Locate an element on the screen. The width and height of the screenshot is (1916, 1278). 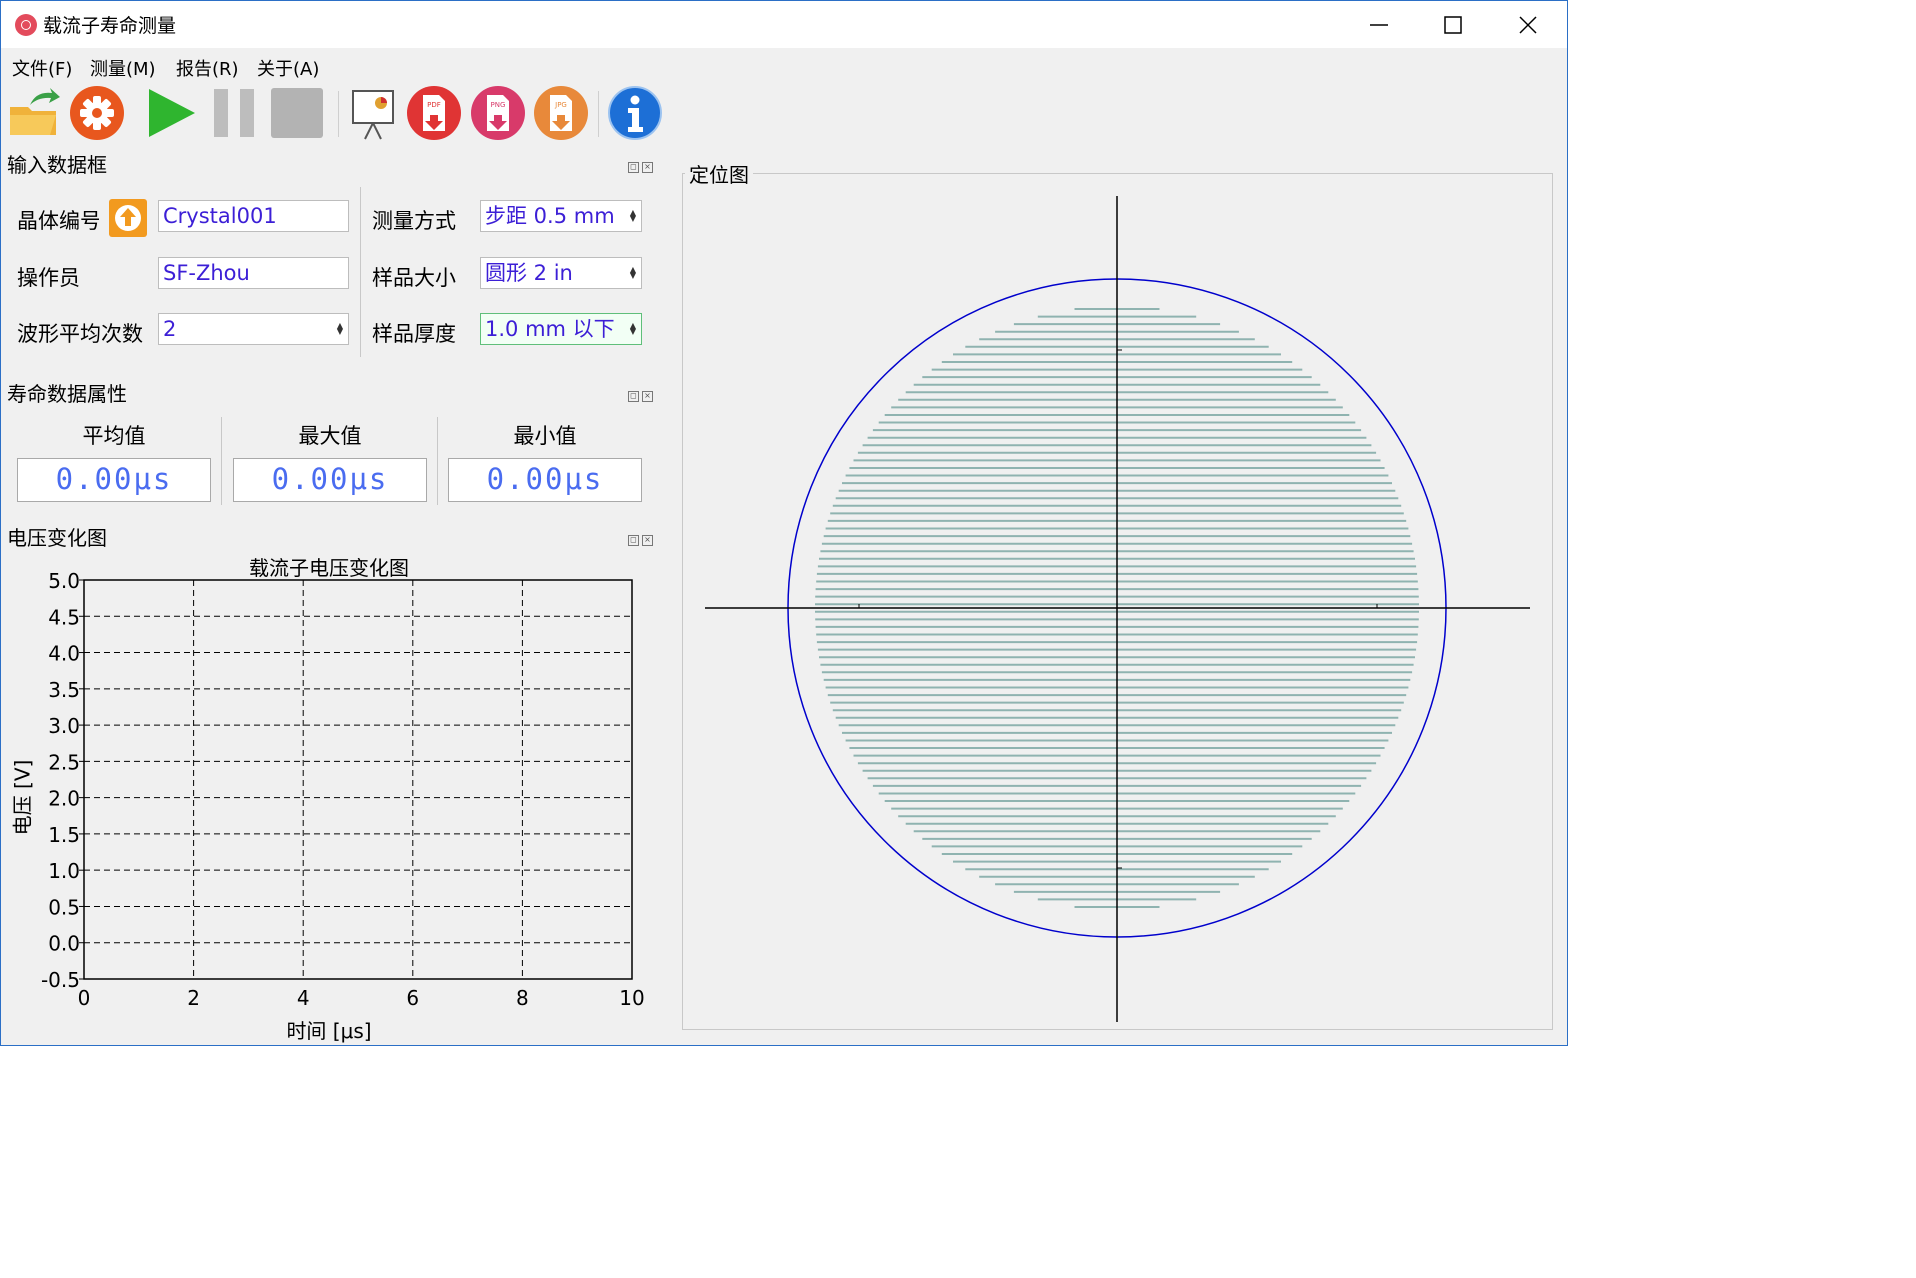
export-jpg-button: JPG is located at coordinates (561, 113).